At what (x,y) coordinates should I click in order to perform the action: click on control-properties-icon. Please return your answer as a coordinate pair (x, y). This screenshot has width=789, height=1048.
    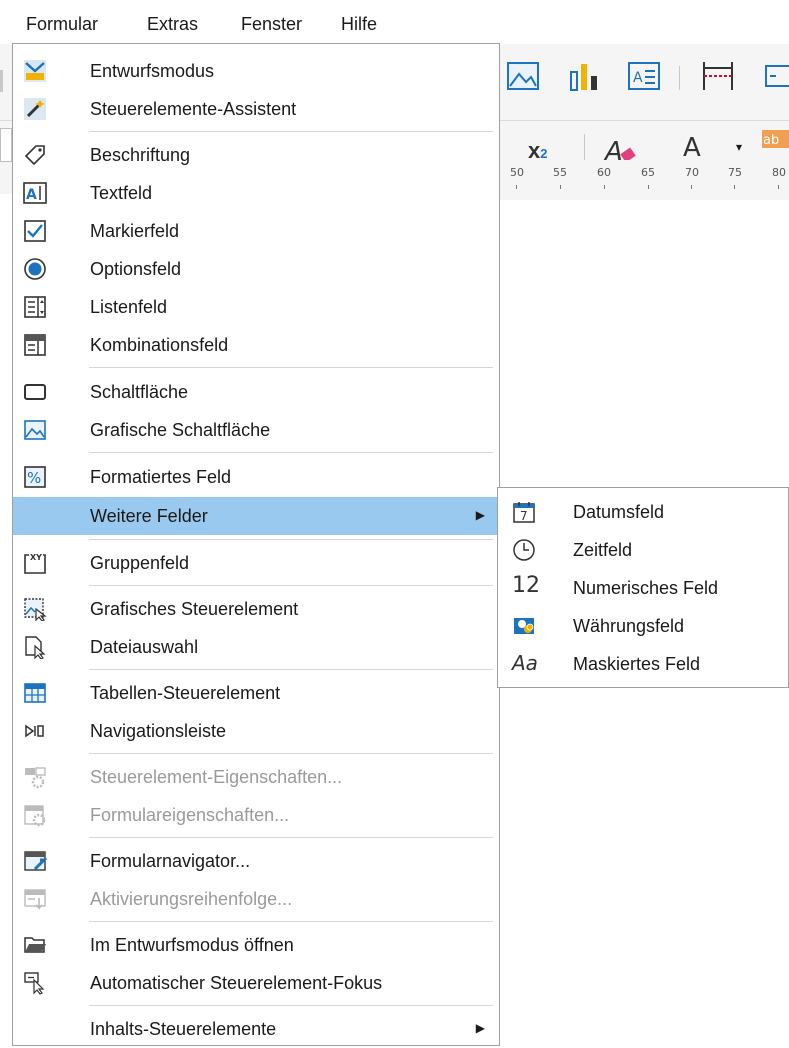
    Looking at the image, I should click on (35, 778).